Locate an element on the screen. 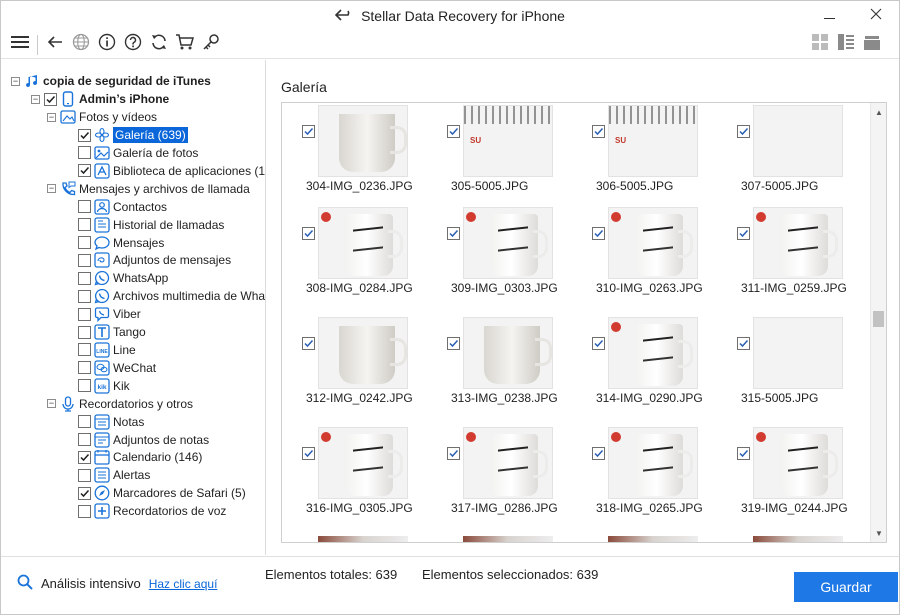 This screenshot has width=900, height=615. tree-item: Alertas is located at coordinates (114, 475).